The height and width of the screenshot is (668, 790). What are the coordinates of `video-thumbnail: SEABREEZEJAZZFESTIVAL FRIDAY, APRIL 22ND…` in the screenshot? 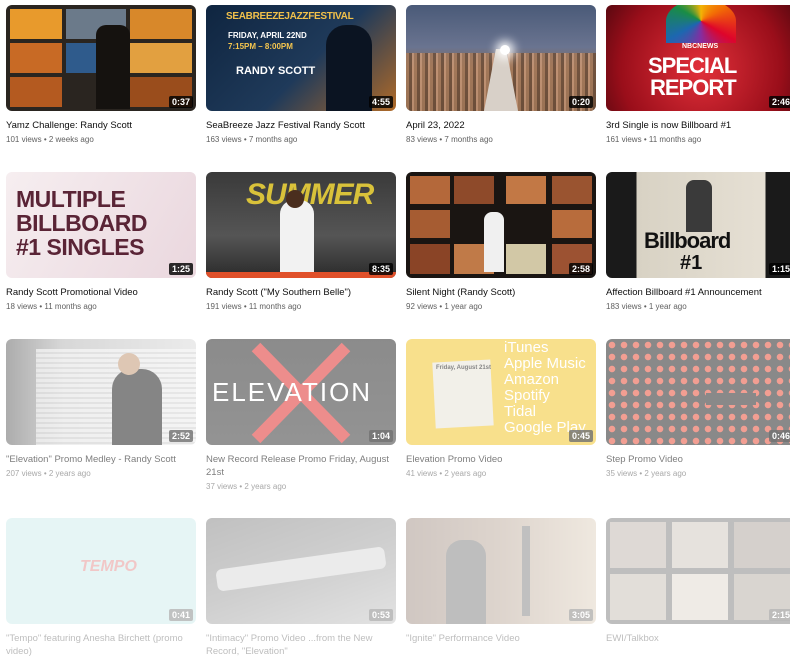 It's located at (301, 58).